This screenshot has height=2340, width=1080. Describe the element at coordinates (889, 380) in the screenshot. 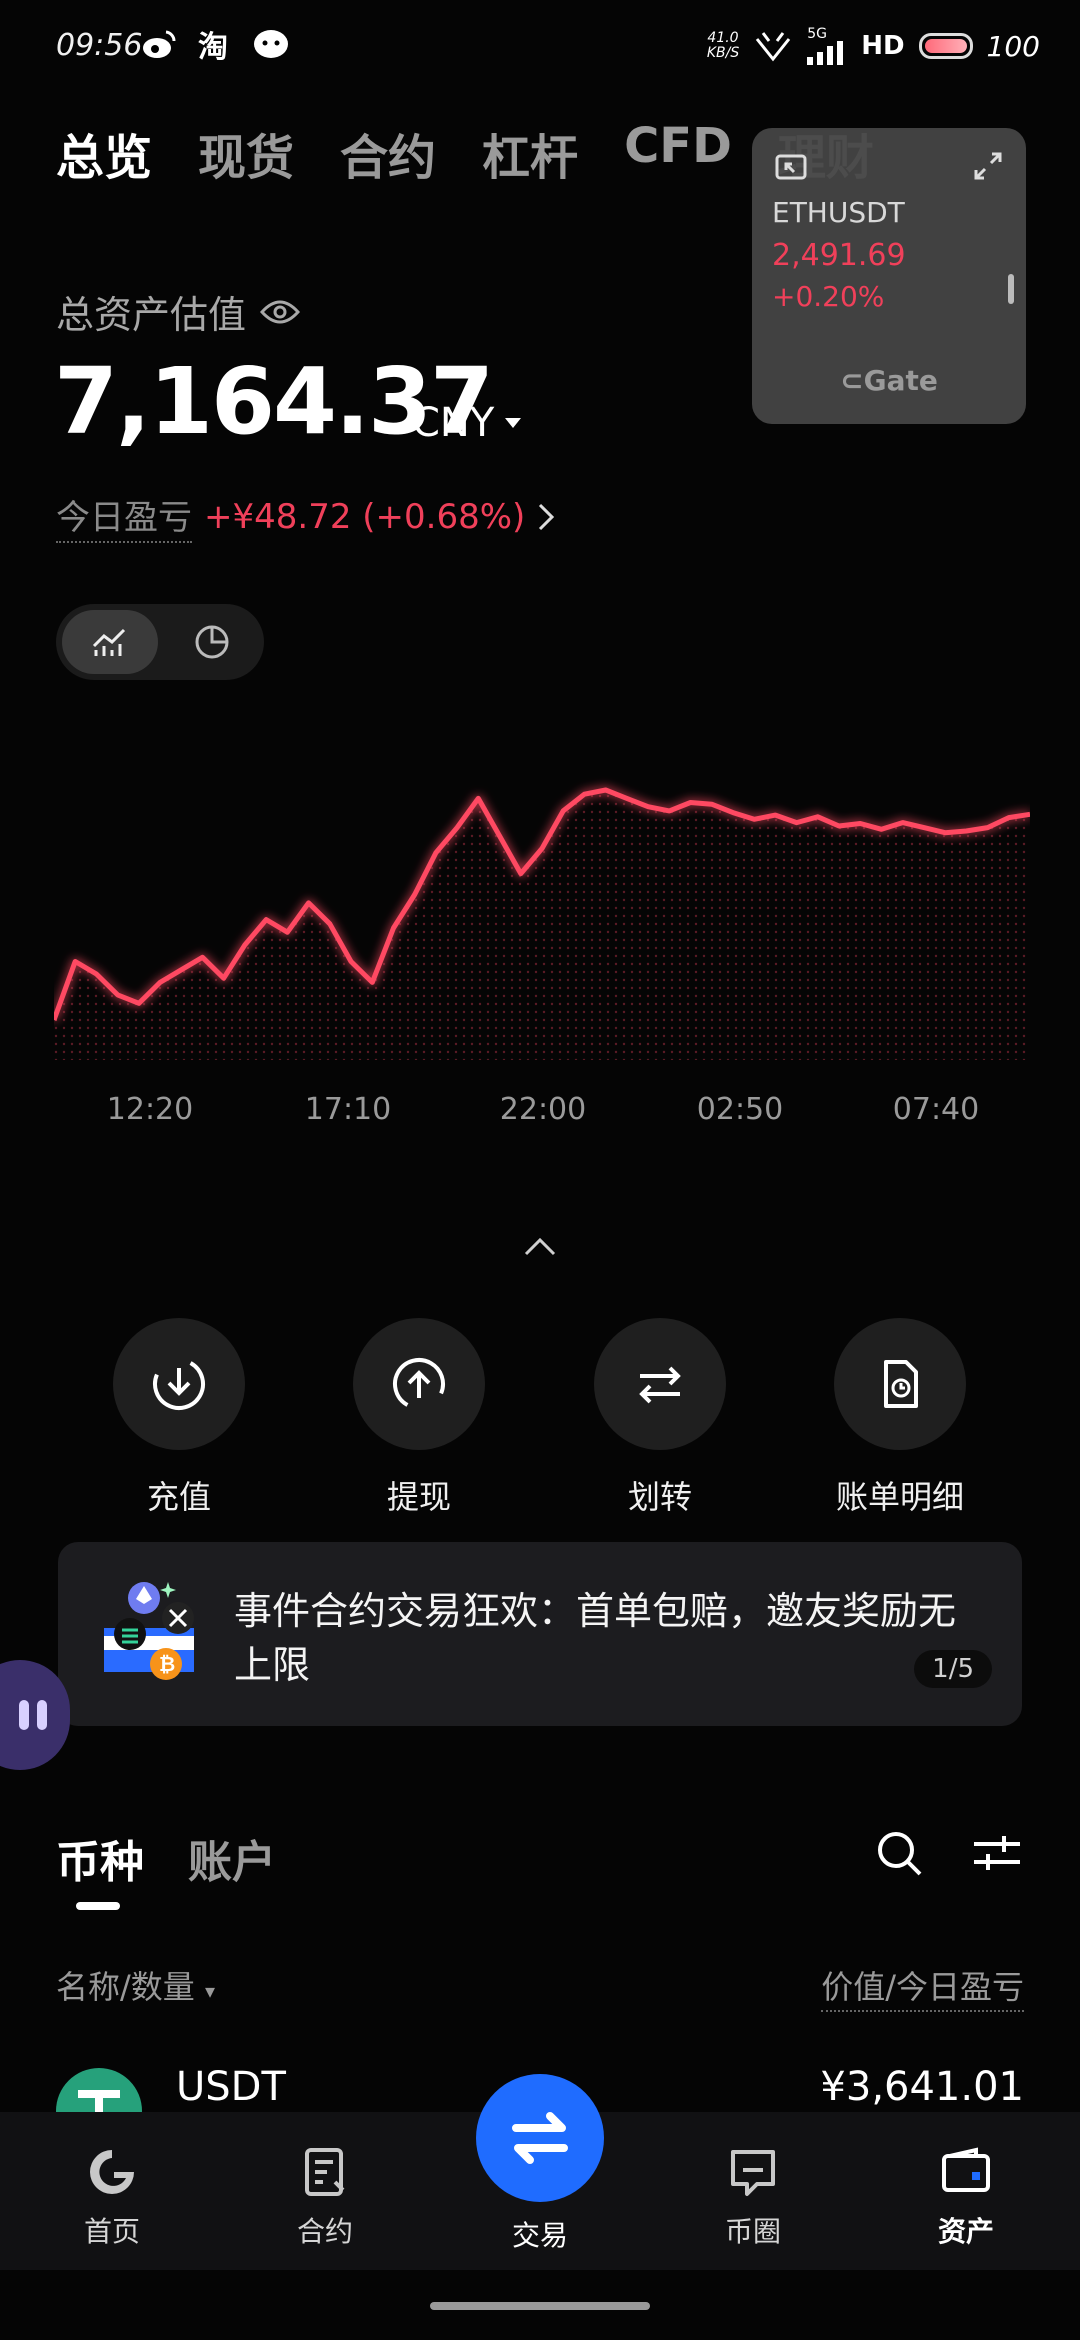

I see `gate-logo: ⊂Gate` at that location.